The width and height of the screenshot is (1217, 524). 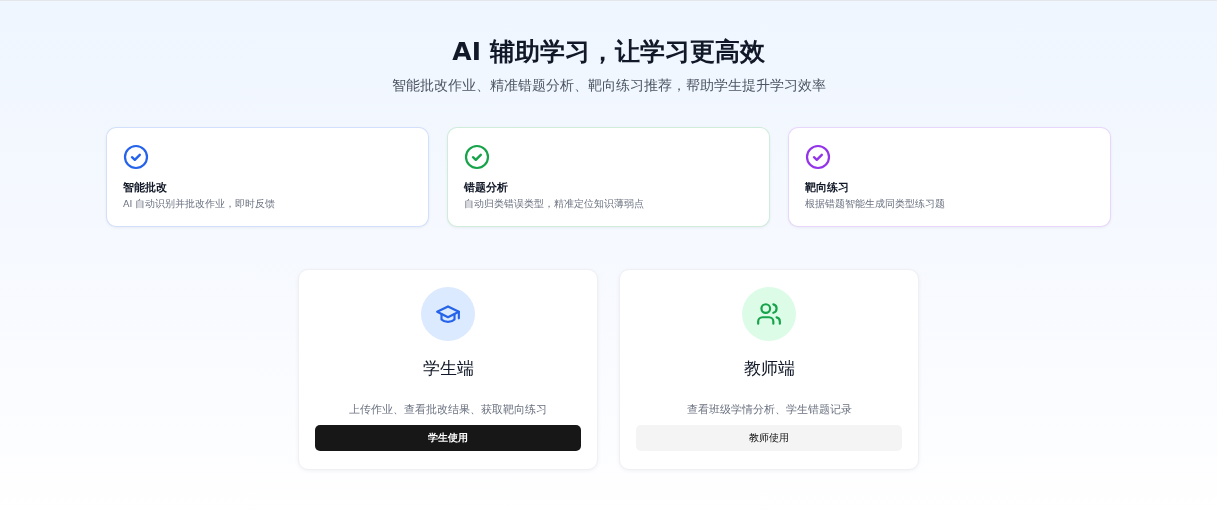 I want to click on feature-description: 自动归类错误类型，精准定位知识薄弱点, so click(x=554, y=204).